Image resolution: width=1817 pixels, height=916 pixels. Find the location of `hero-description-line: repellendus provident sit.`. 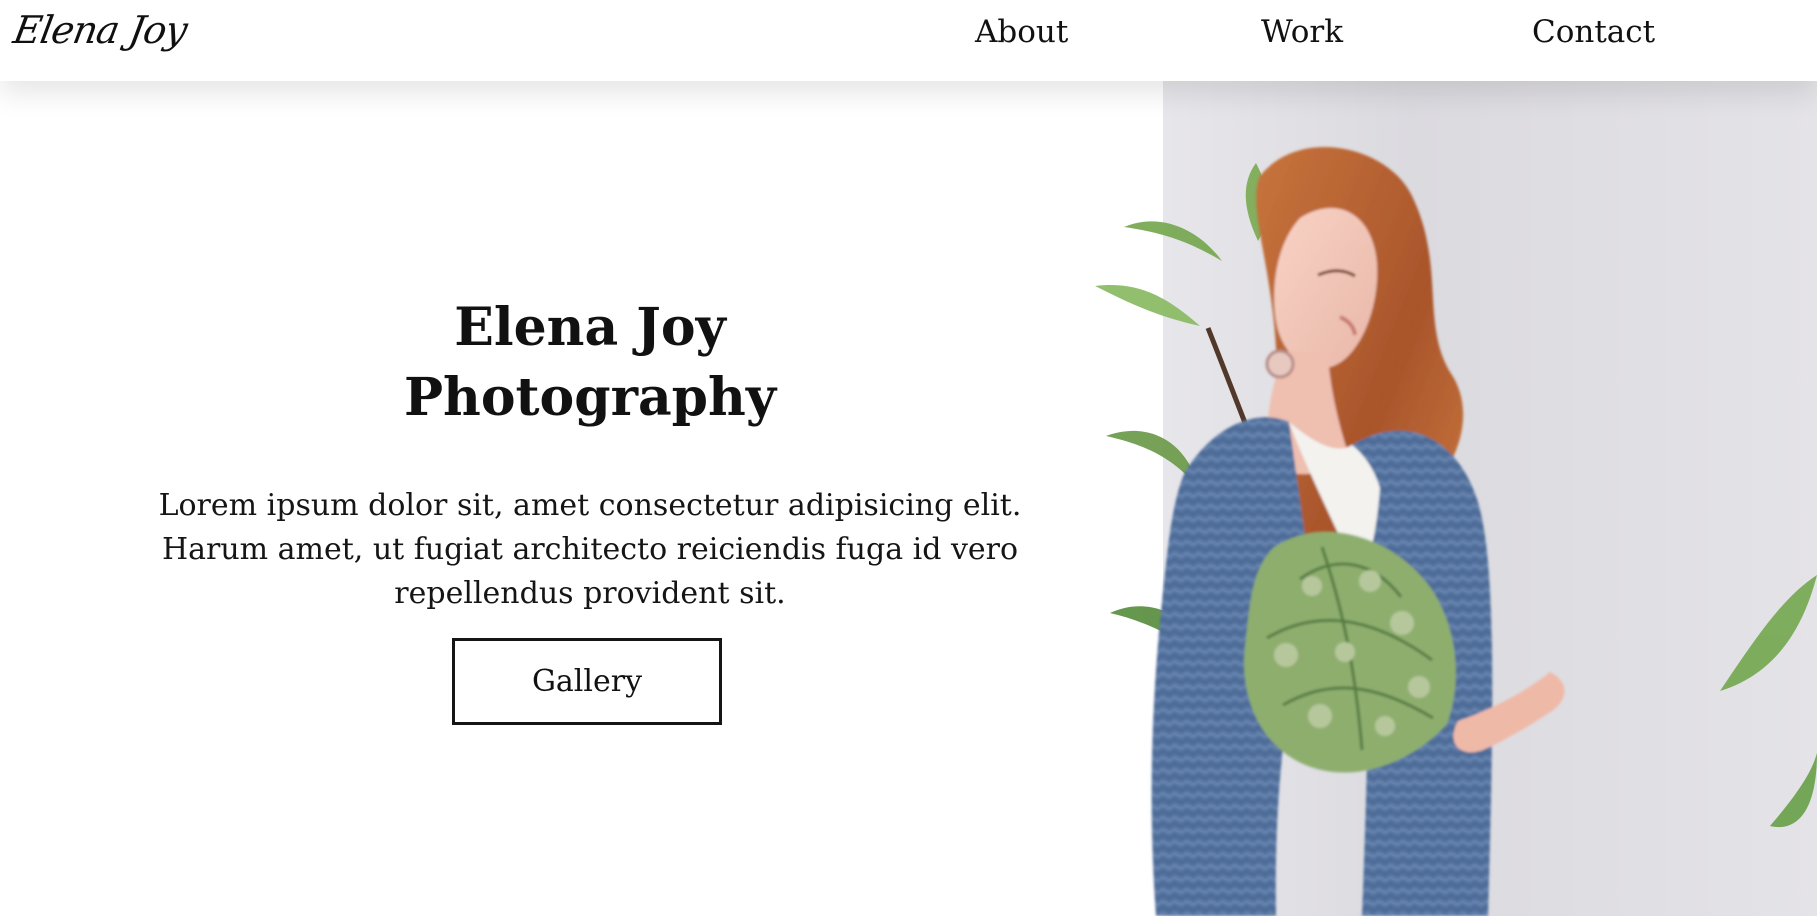

hero-description-line: repellendus provident sit. is located at coordinates (590, 593).